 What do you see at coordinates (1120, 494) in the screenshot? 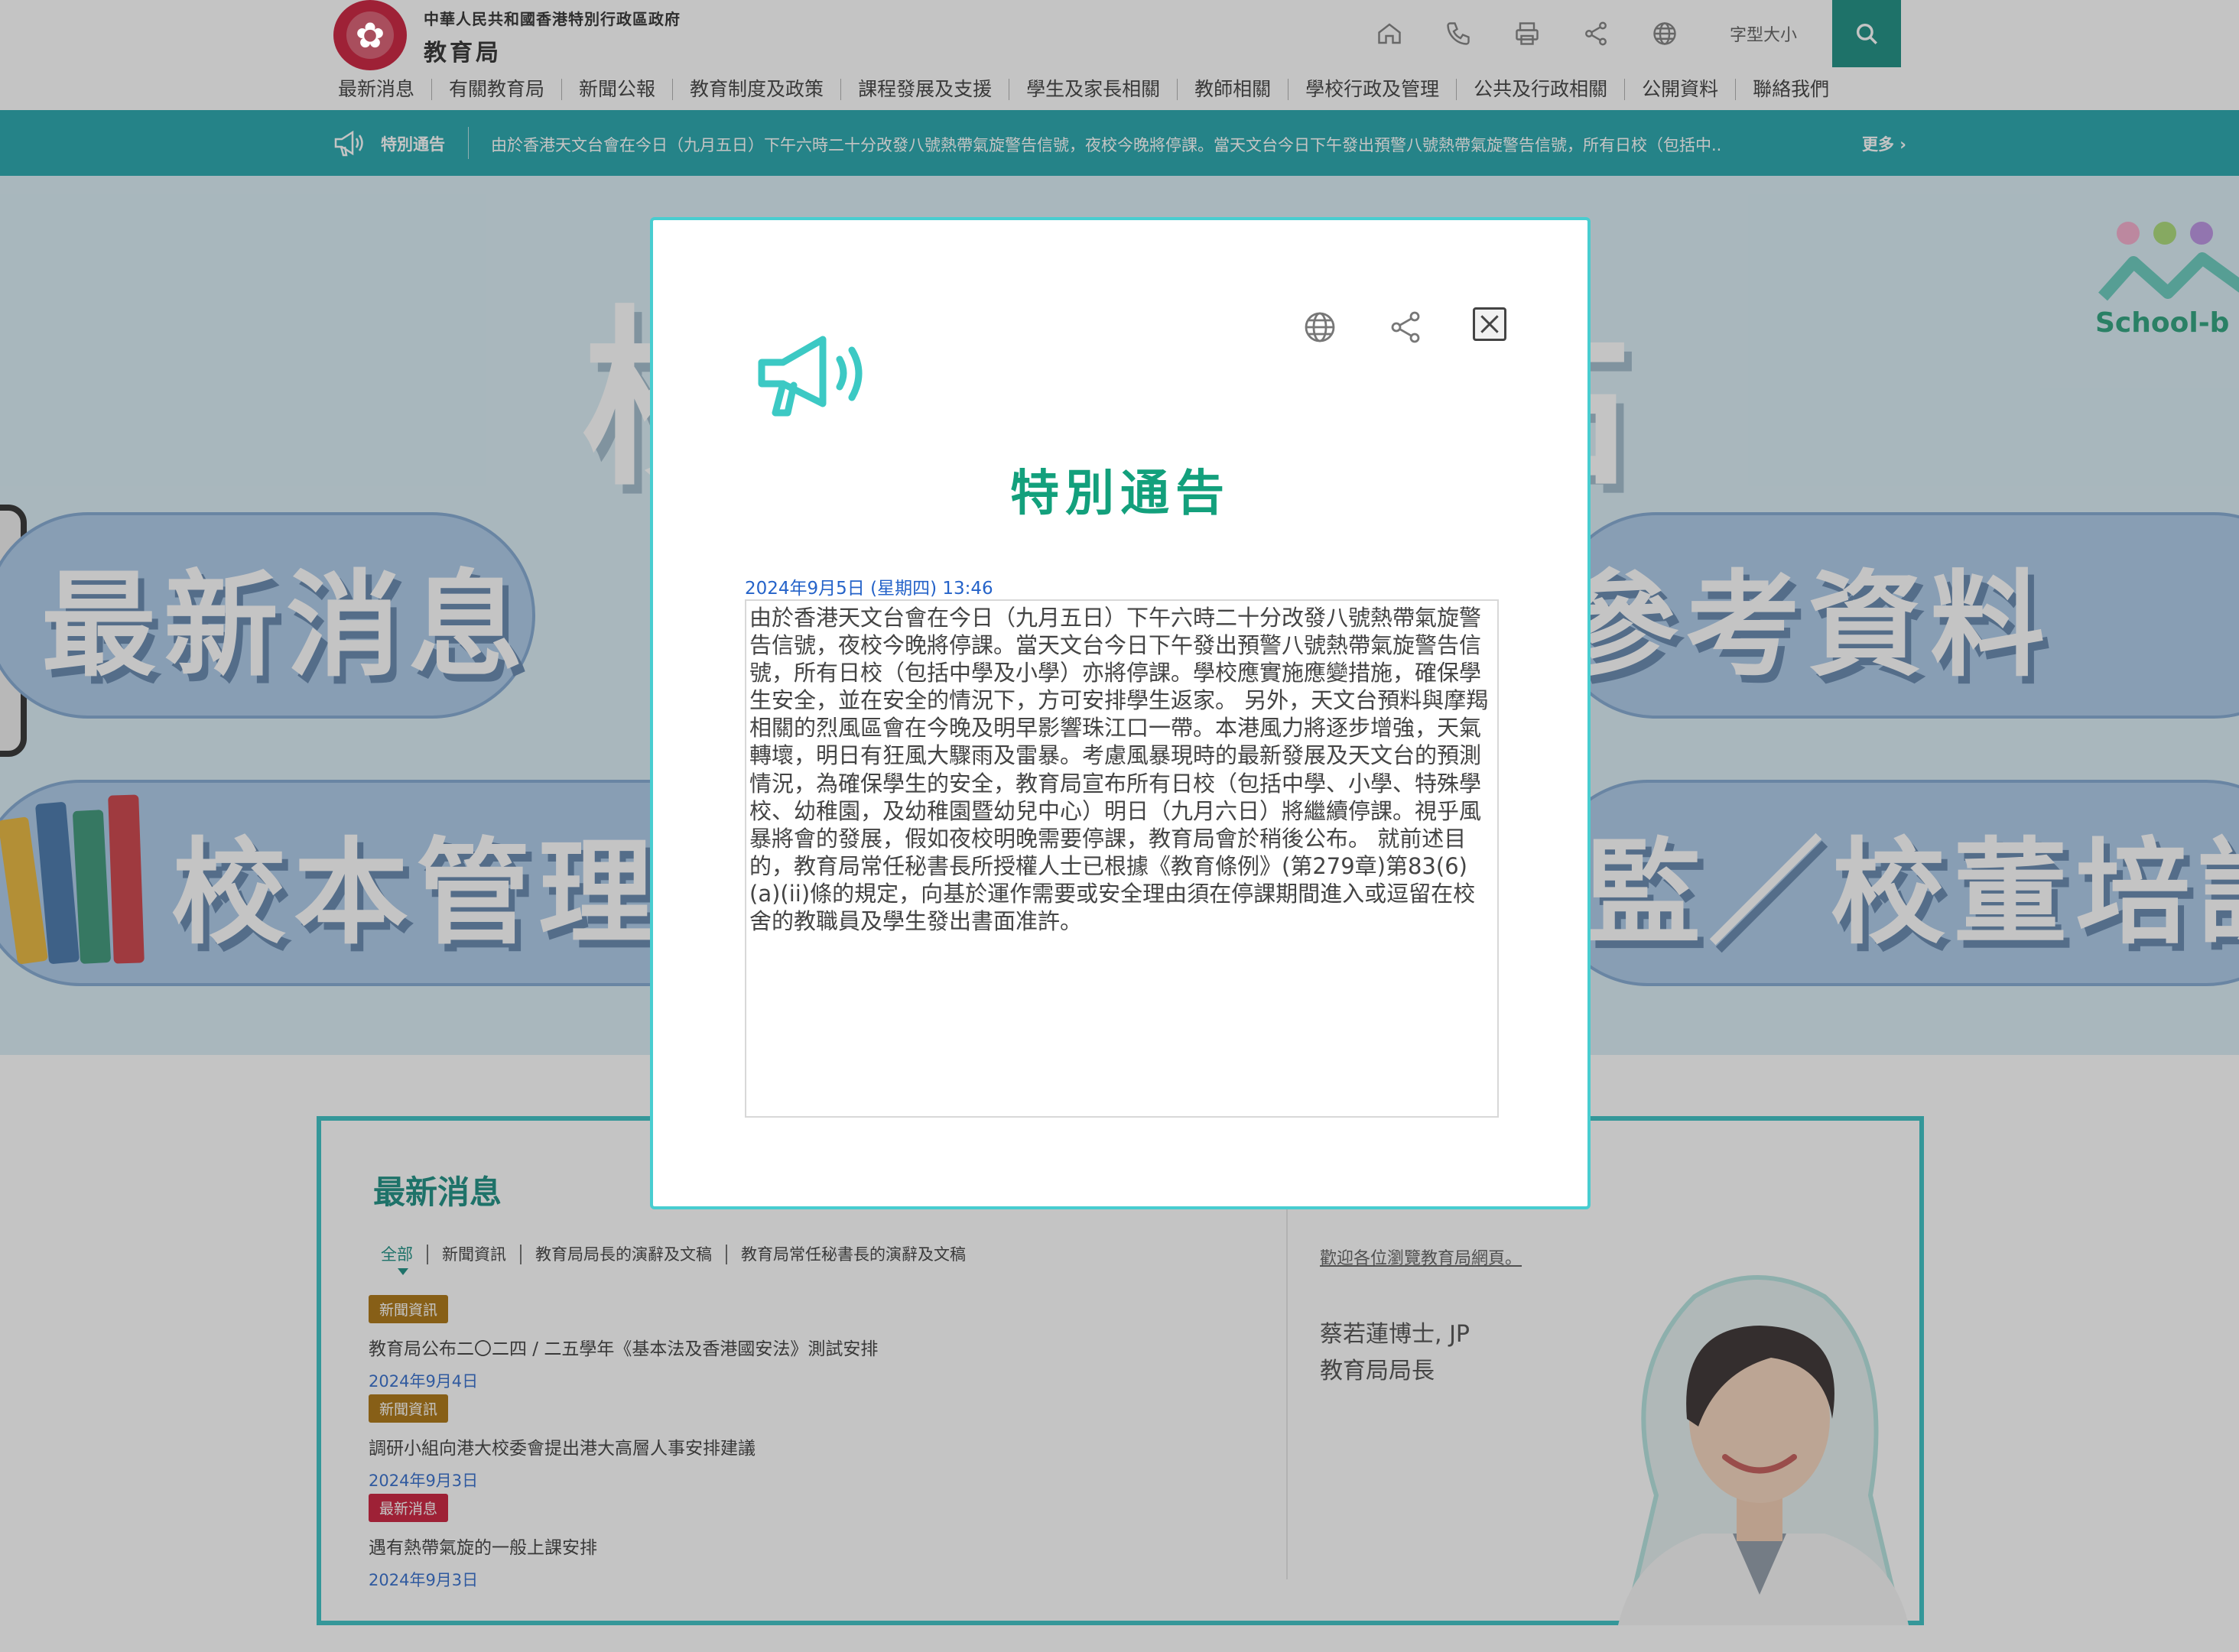
I see `modal-title: 特別通告` at bounding box center [1120, 494].